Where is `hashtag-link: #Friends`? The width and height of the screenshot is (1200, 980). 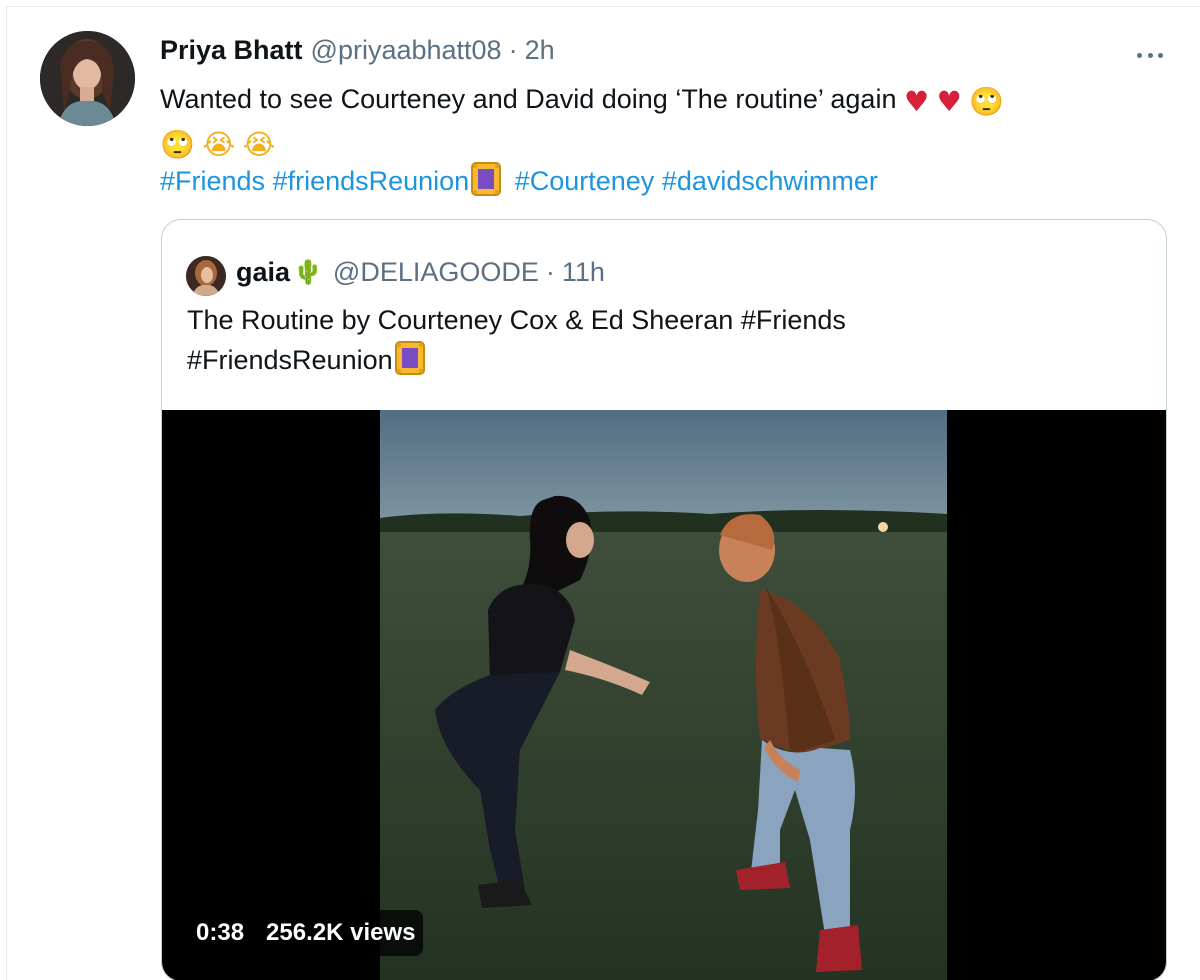
hashtag-link: #Friends is located at coordinates (212, 181).